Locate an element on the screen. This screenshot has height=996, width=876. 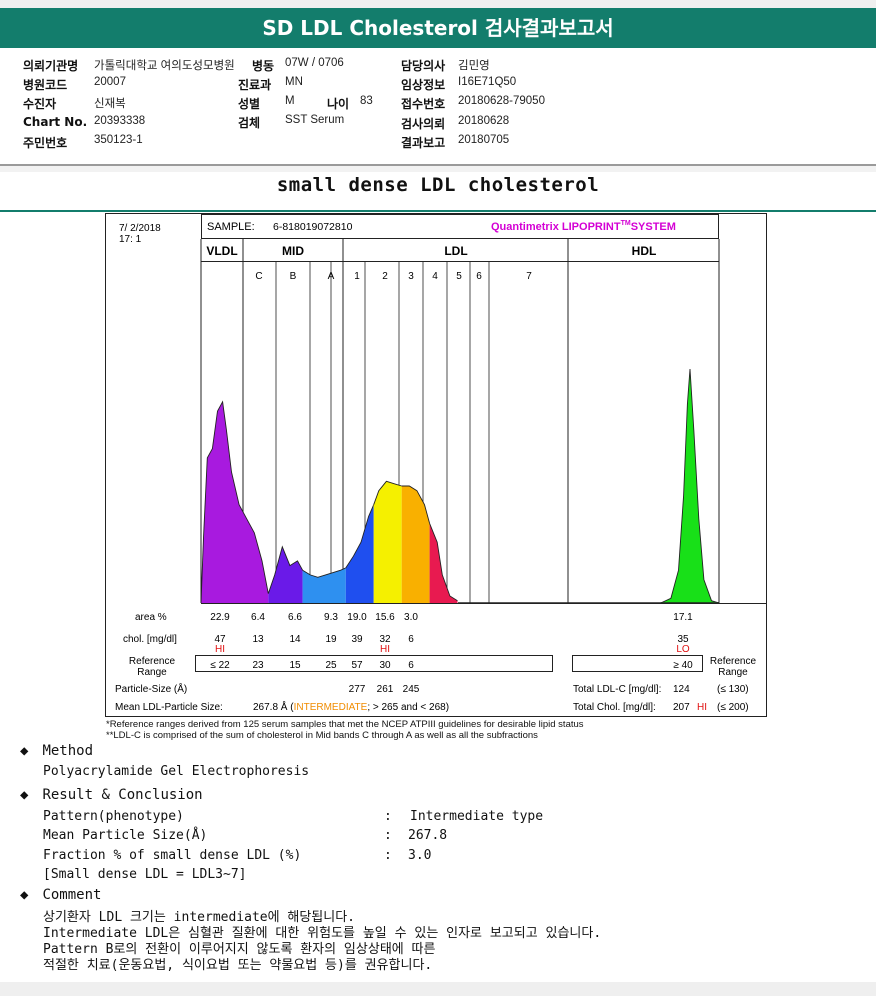
receipt-no-label: 접수번호 is located at coordinates (423, 104).